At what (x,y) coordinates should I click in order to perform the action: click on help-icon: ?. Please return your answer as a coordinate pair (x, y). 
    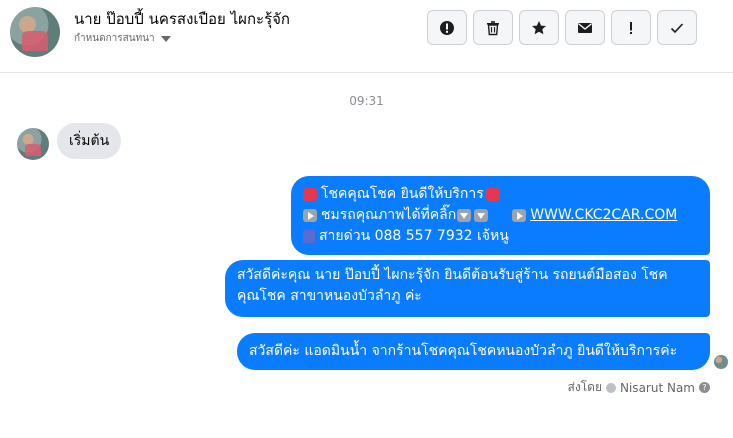
    Looking at the image, I should click on (704, 387).